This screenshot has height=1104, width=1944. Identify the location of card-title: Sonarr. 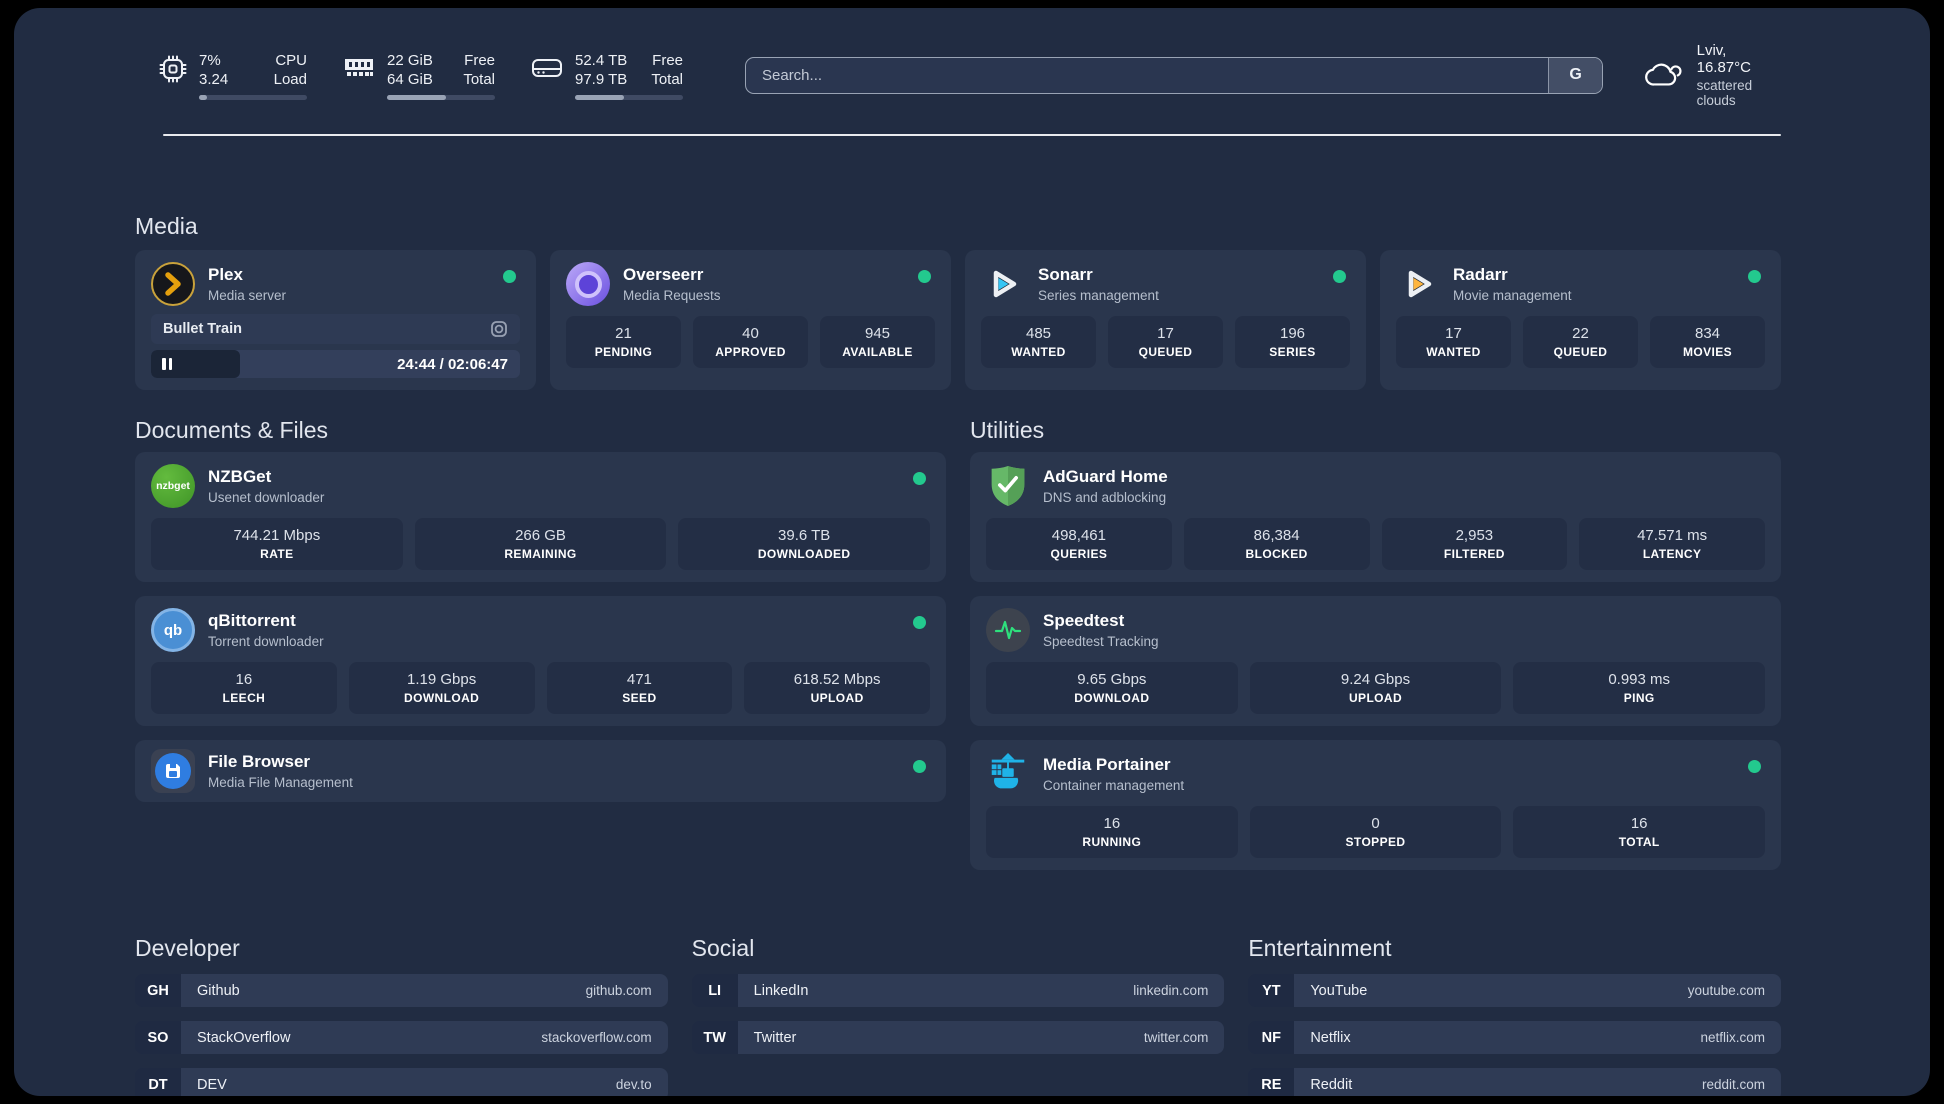
(1065, 274).